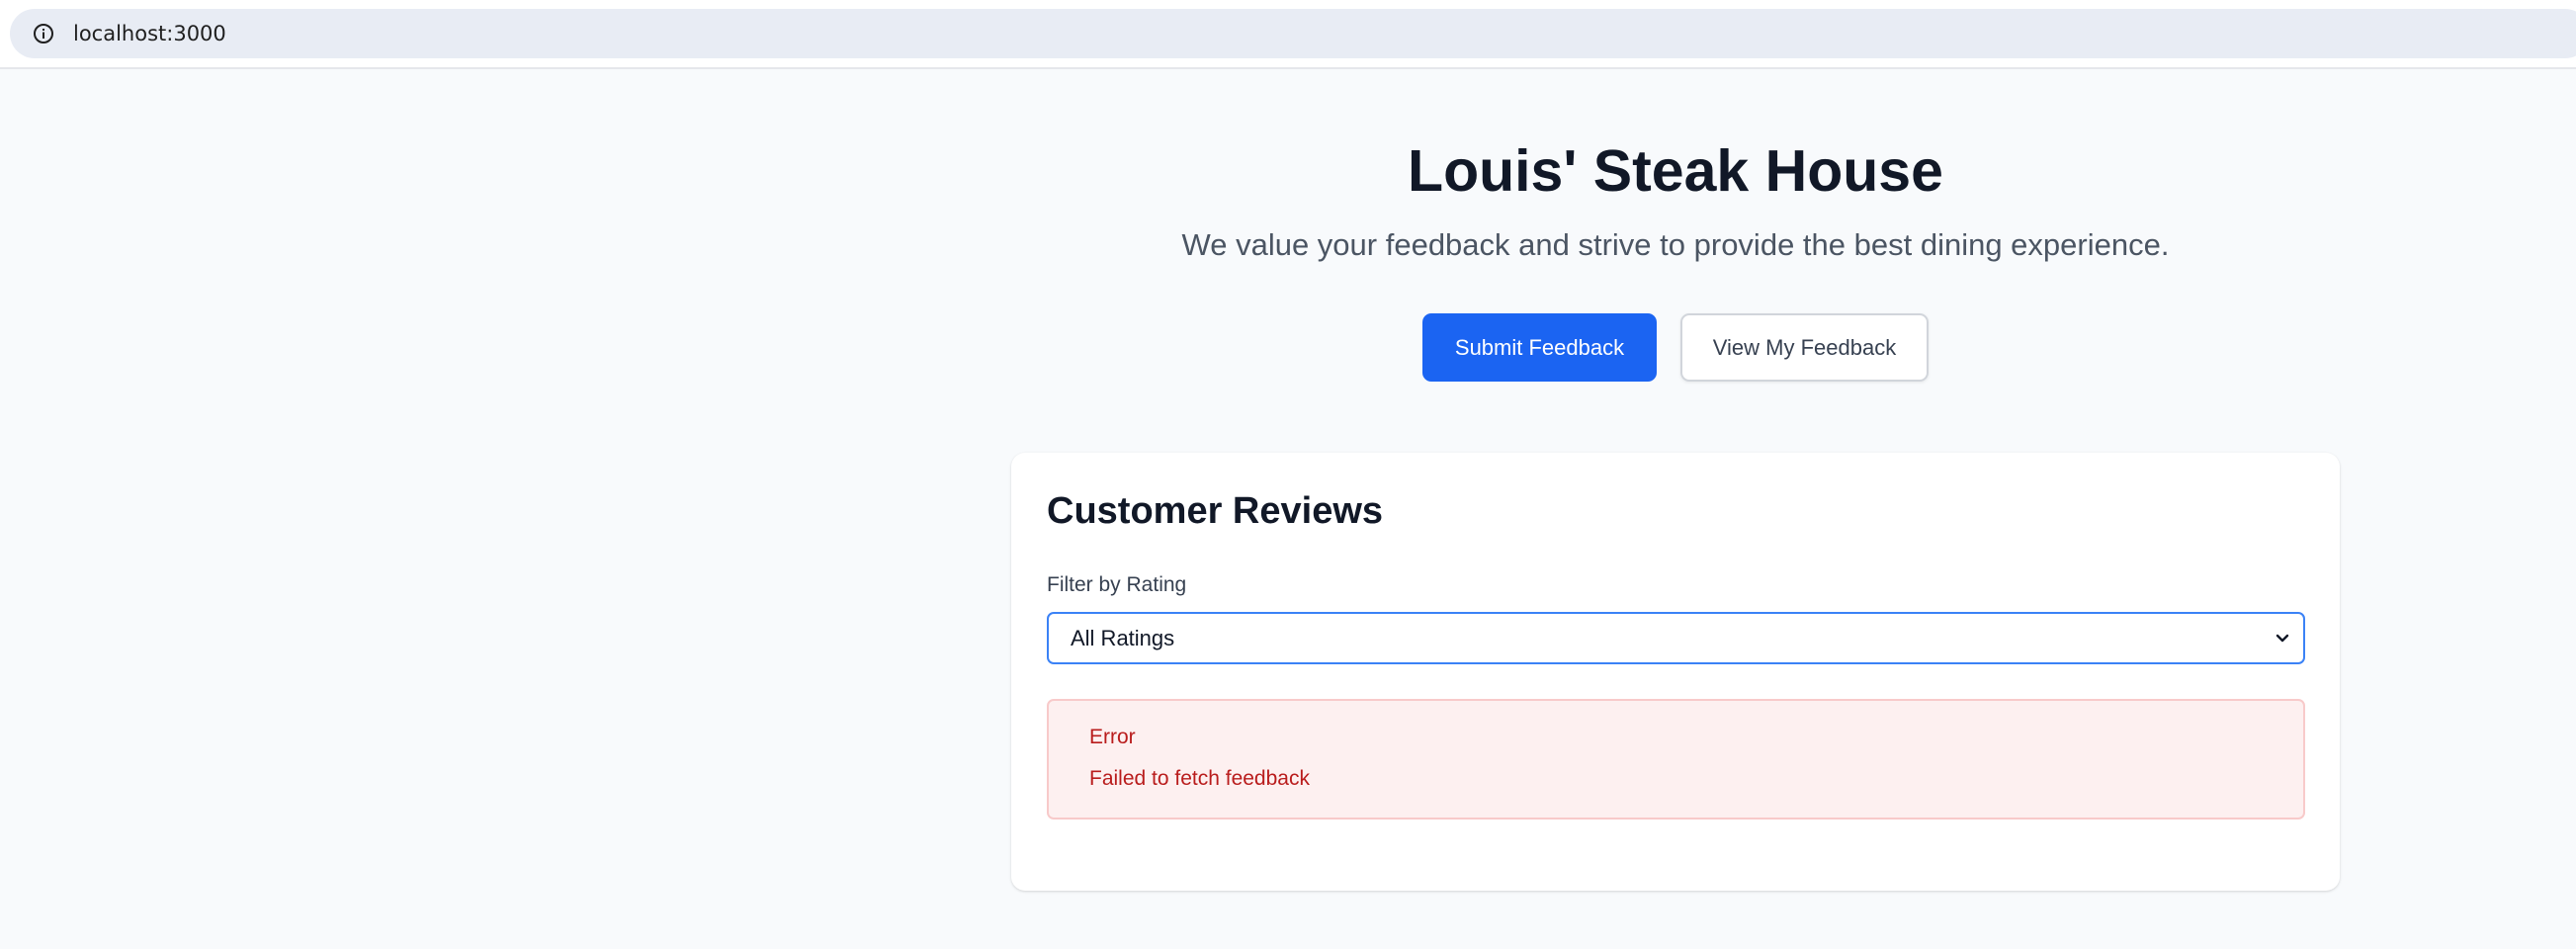  I want to click on url-text: localhost:3000, so click(149, 34).